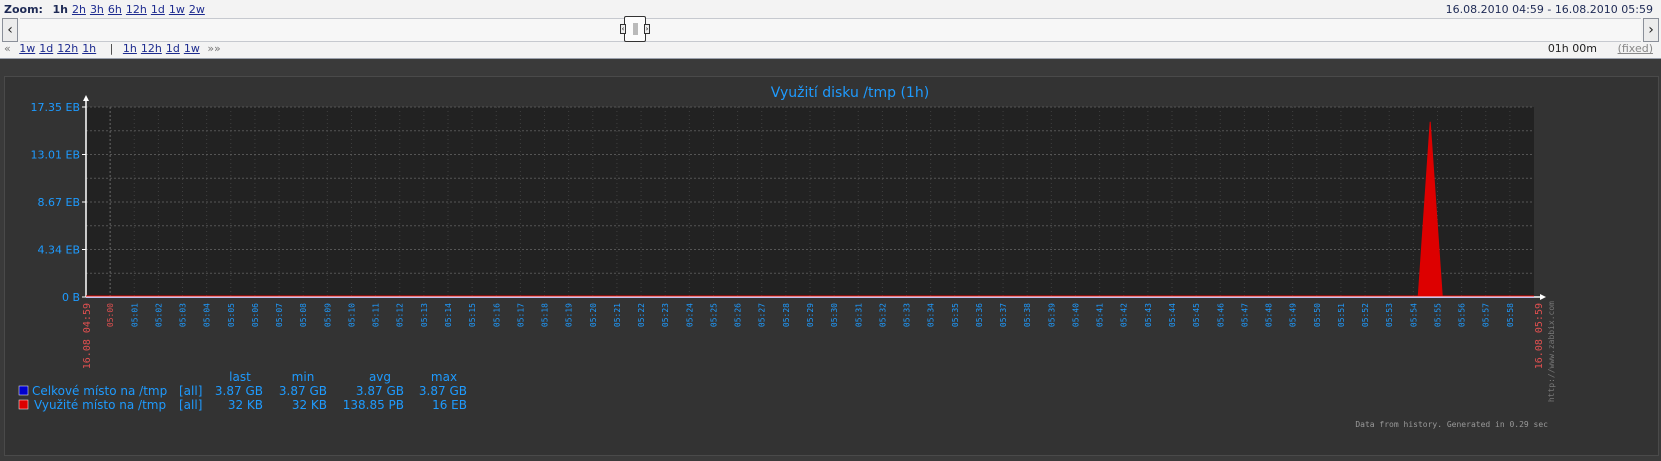  Describe the element at coordinates (327, 315) in the screenshot. I see `x-tick-label: 05:09` at that location.